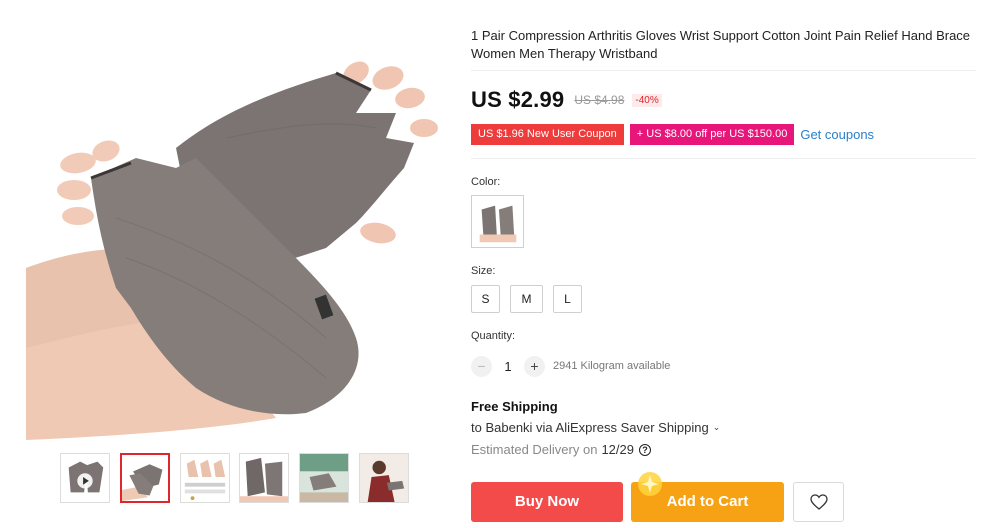 The height and width of the screenshot is (528, 1000). What do you see at coordinates (712, 134) in the screenshot?
I see `store-coupon: + US $8.00 off per US $150.00` at bounding box center [712, 134].